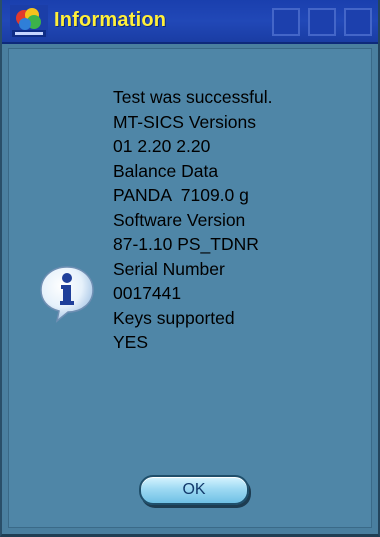  I want to click on info-icon, so click(67, 294).